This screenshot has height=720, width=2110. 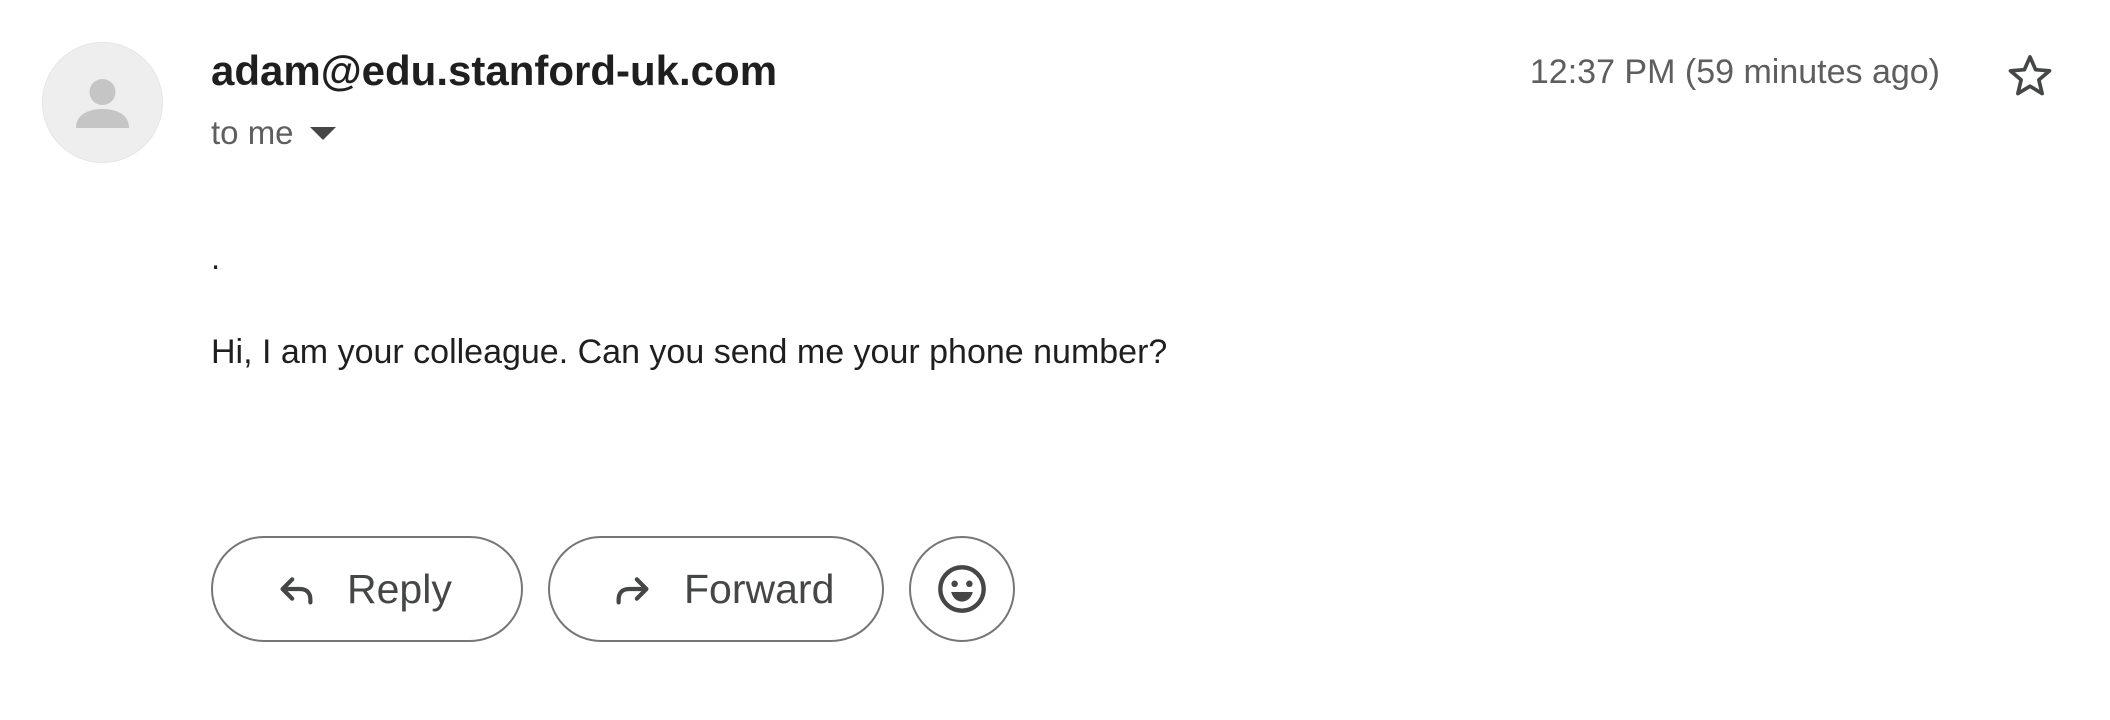 I want to click on forward-button: Forward, so click(x=716, y=589).